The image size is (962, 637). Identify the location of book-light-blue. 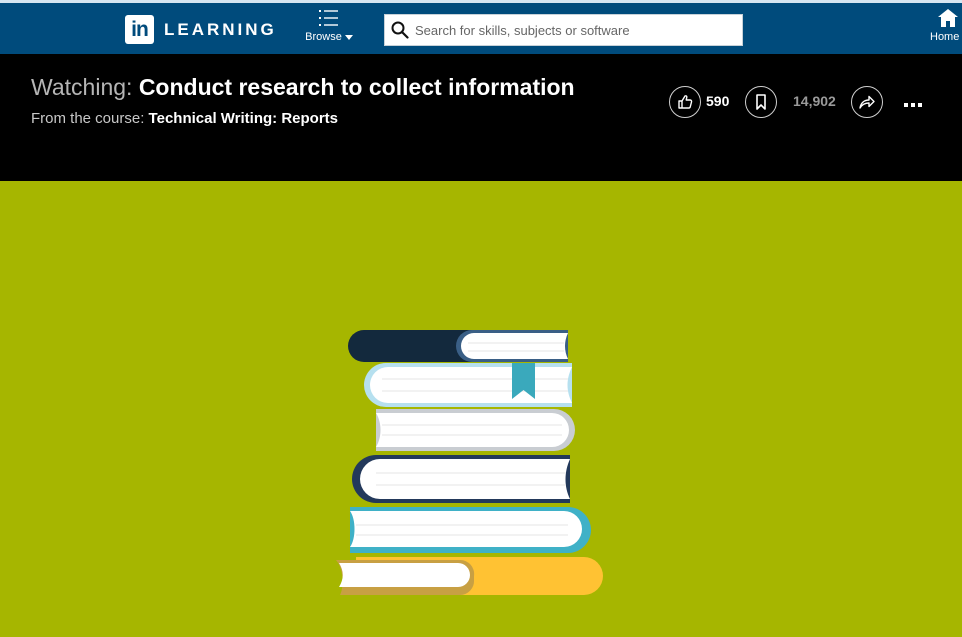
(468, 385).